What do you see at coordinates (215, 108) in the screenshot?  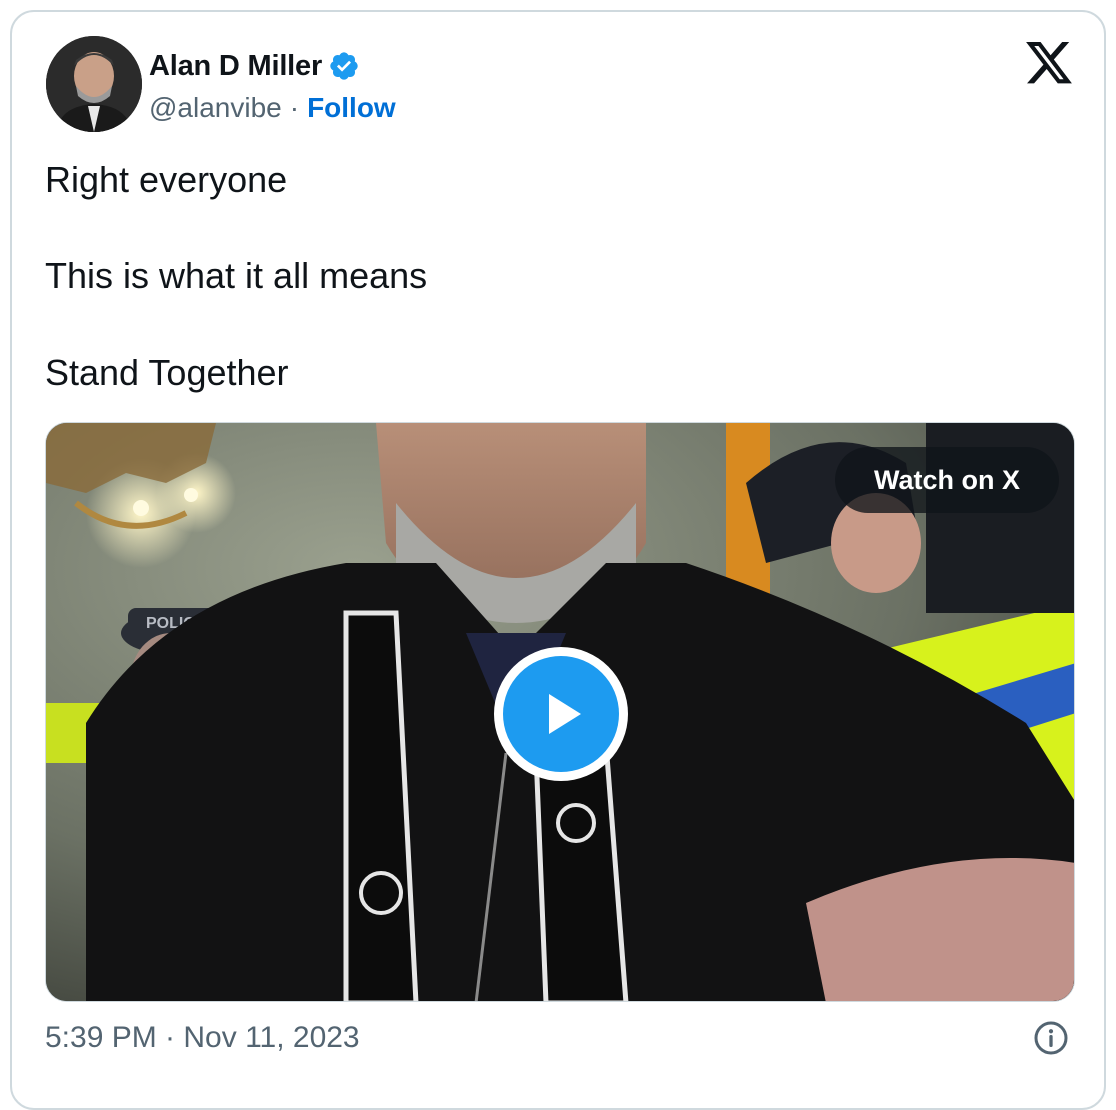 I see `author-handle: @alanvibe` at bounding box center [215, 108].